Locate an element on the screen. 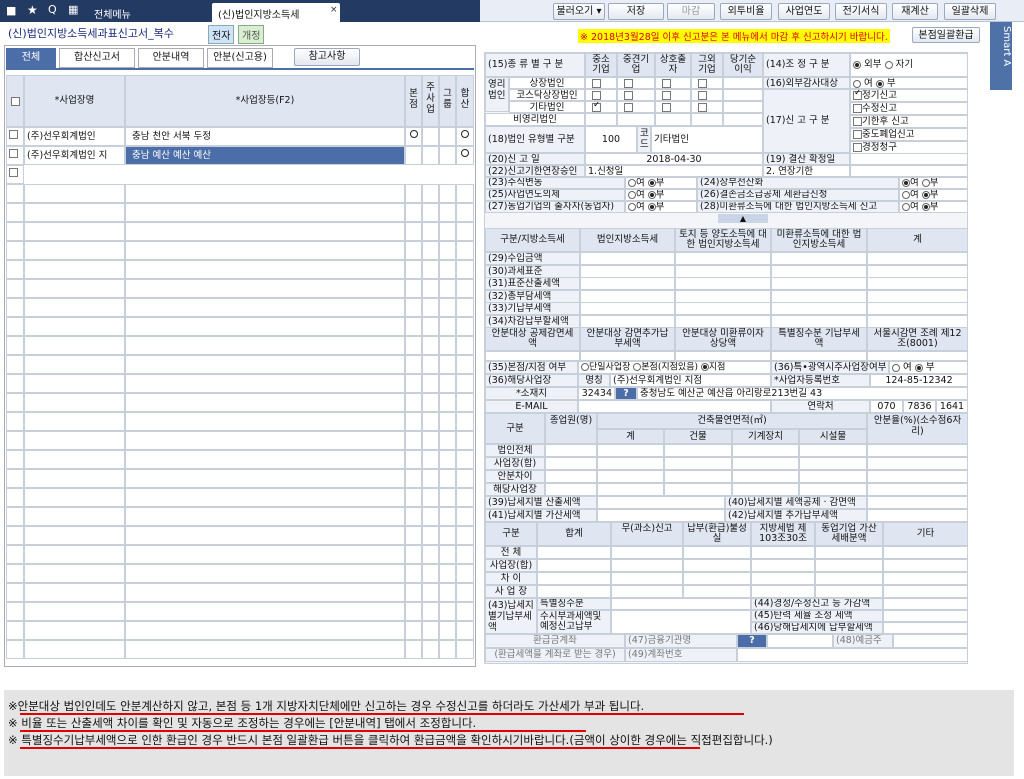 The image size is (1024, 779). tab-active: (신)법인지방소득세 is located at coordinates (276, 12).